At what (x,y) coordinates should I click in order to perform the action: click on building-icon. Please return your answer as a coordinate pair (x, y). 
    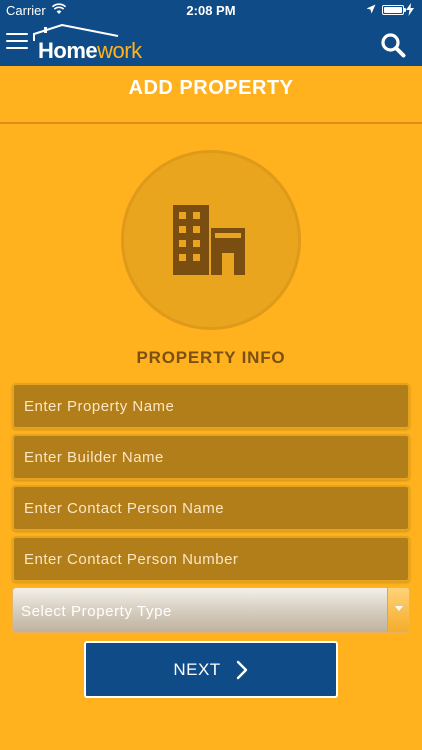
    Looking at the image, I should click on (209, 240).